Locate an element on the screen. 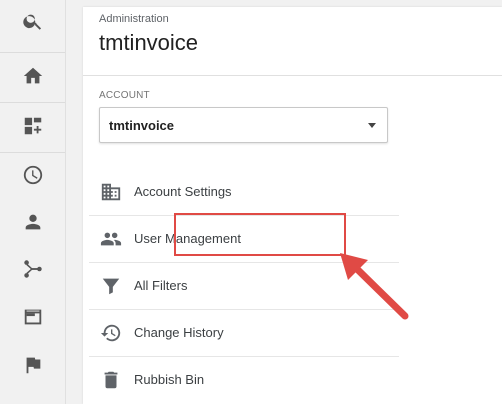 The image size is (502, 404). menu-item-label: Account Settings is located at coordinates (183, 191).